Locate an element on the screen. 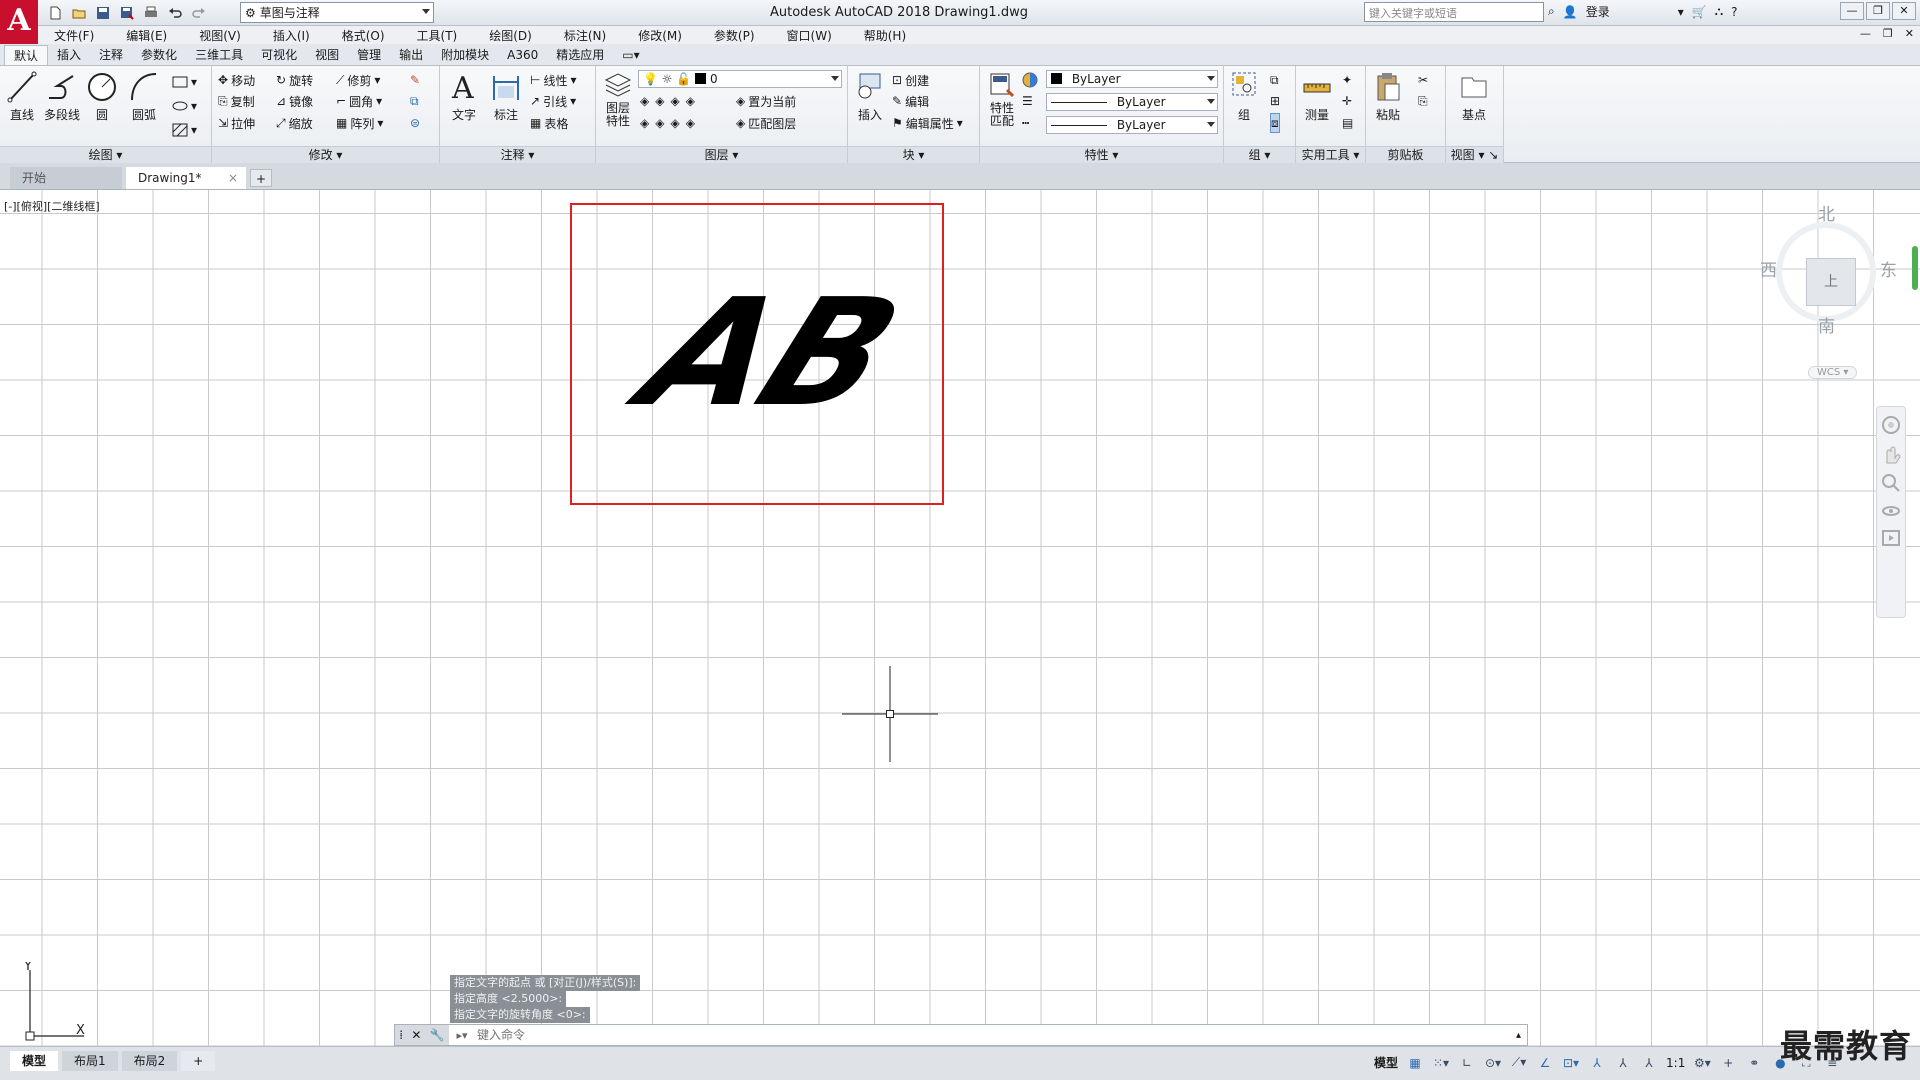 This screenshot has width=1920, height=1080. compass-west: 西 is located at coordinates (1768, 268).